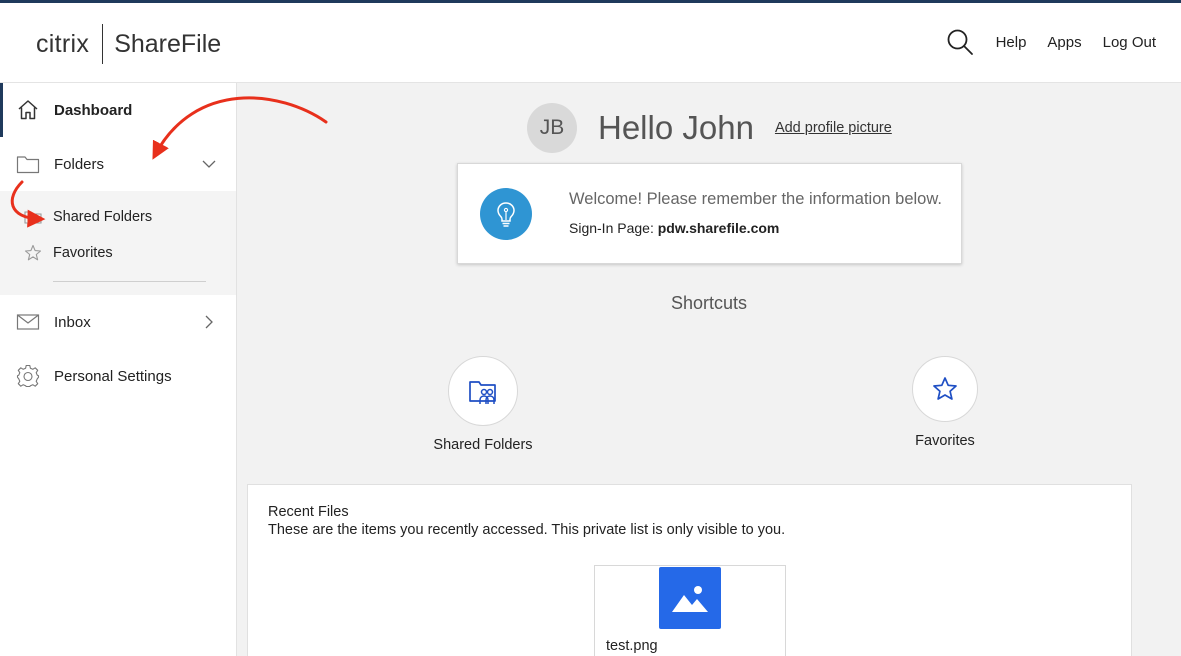 The width and height of the screenshot is (1181, 656). Describe the element at coordinates (209, 164) in the screenshot. I see `chevron-down-icon` at that location.